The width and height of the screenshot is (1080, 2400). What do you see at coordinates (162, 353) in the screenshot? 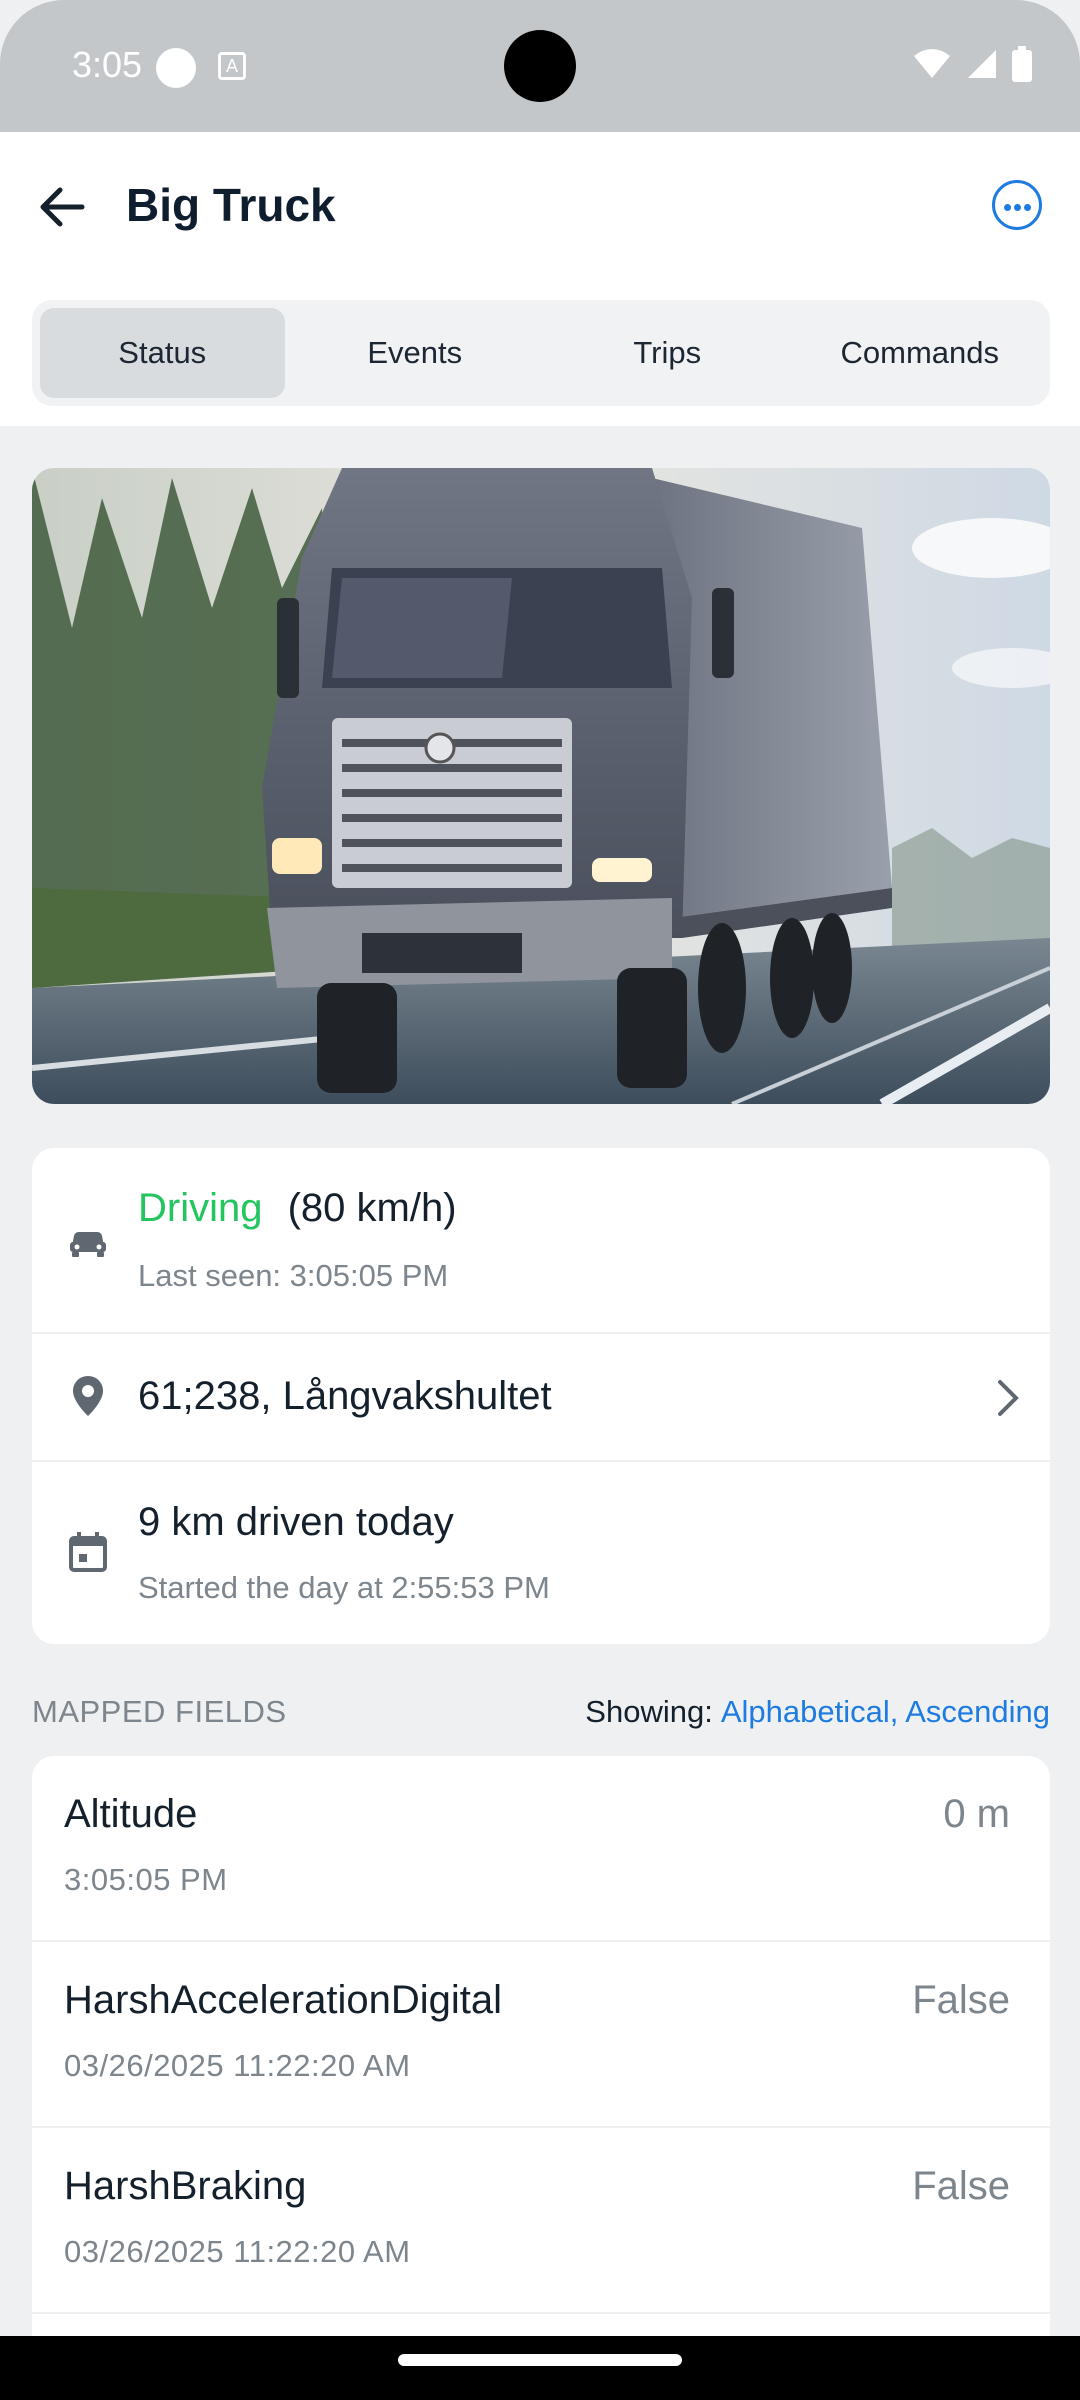
I see `tab-status: Status` at bounding box center [162, 353].